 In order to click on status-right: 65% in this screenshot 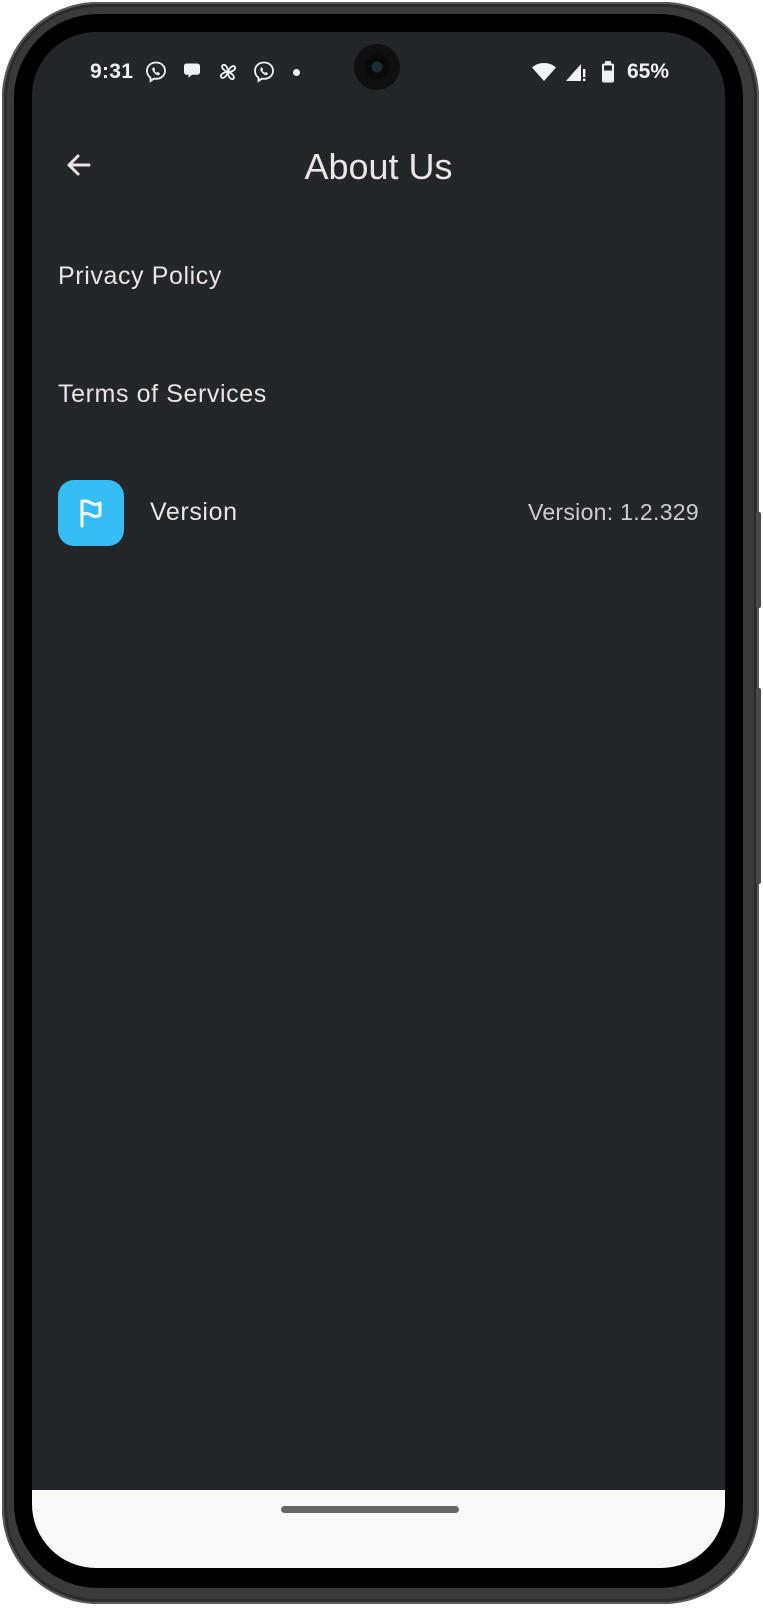, I will do `click(600, 72)`.